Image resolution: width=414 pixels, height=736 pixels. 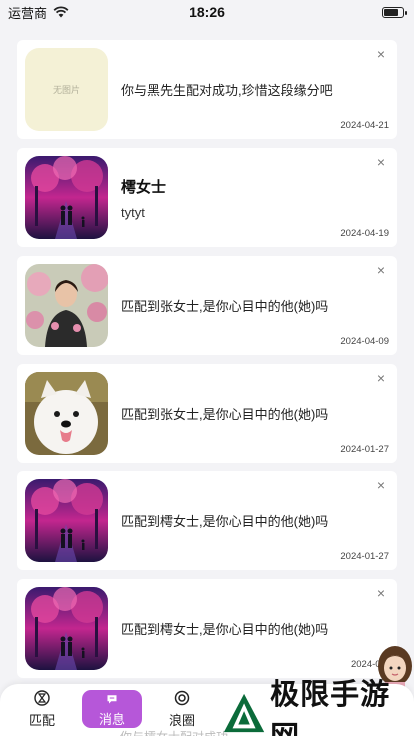 What do you see at coordinates (364, 341) in the screenshot?
I see `message-date: 2024-04-09` at bounding box center [364, 341].